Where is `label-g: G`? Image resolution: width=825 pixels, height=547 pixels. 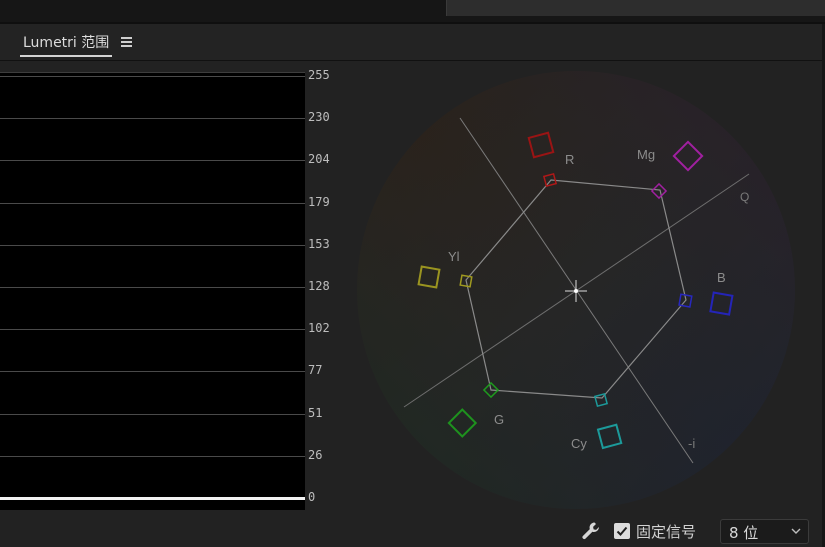
label-g: G is located at coordinates (499, 419).